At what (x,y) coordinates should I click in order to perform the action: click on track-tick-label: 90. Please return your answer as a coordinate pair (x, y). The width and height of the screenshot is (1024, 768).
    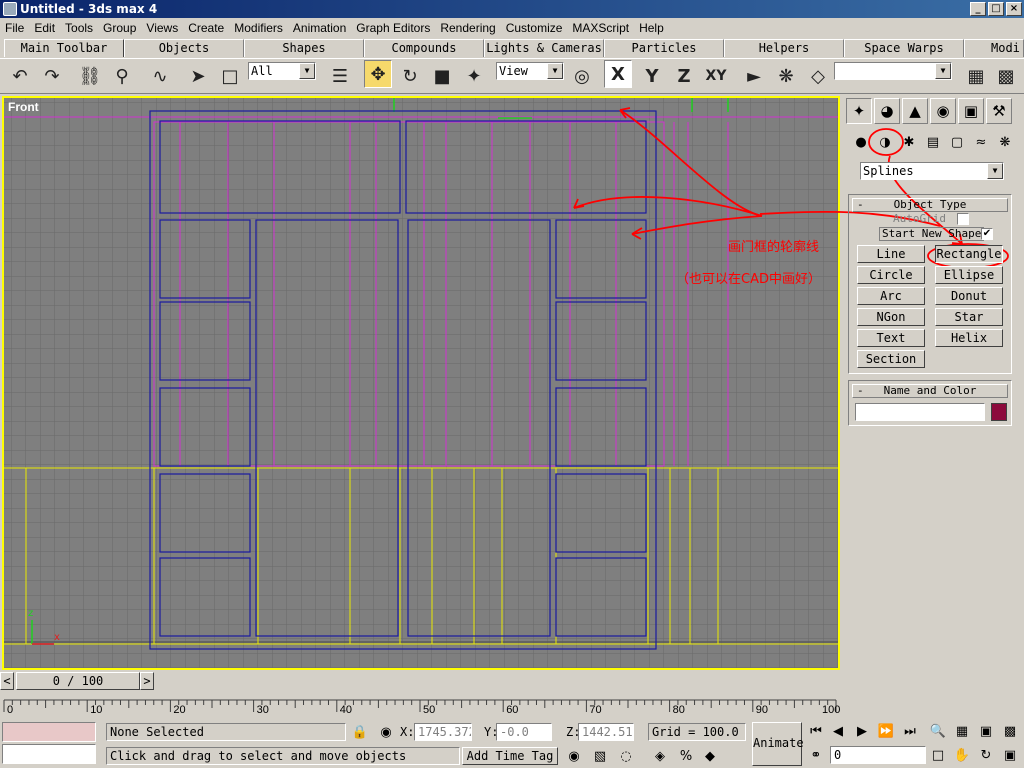
    Looking at the image, I should click on (762, 710).